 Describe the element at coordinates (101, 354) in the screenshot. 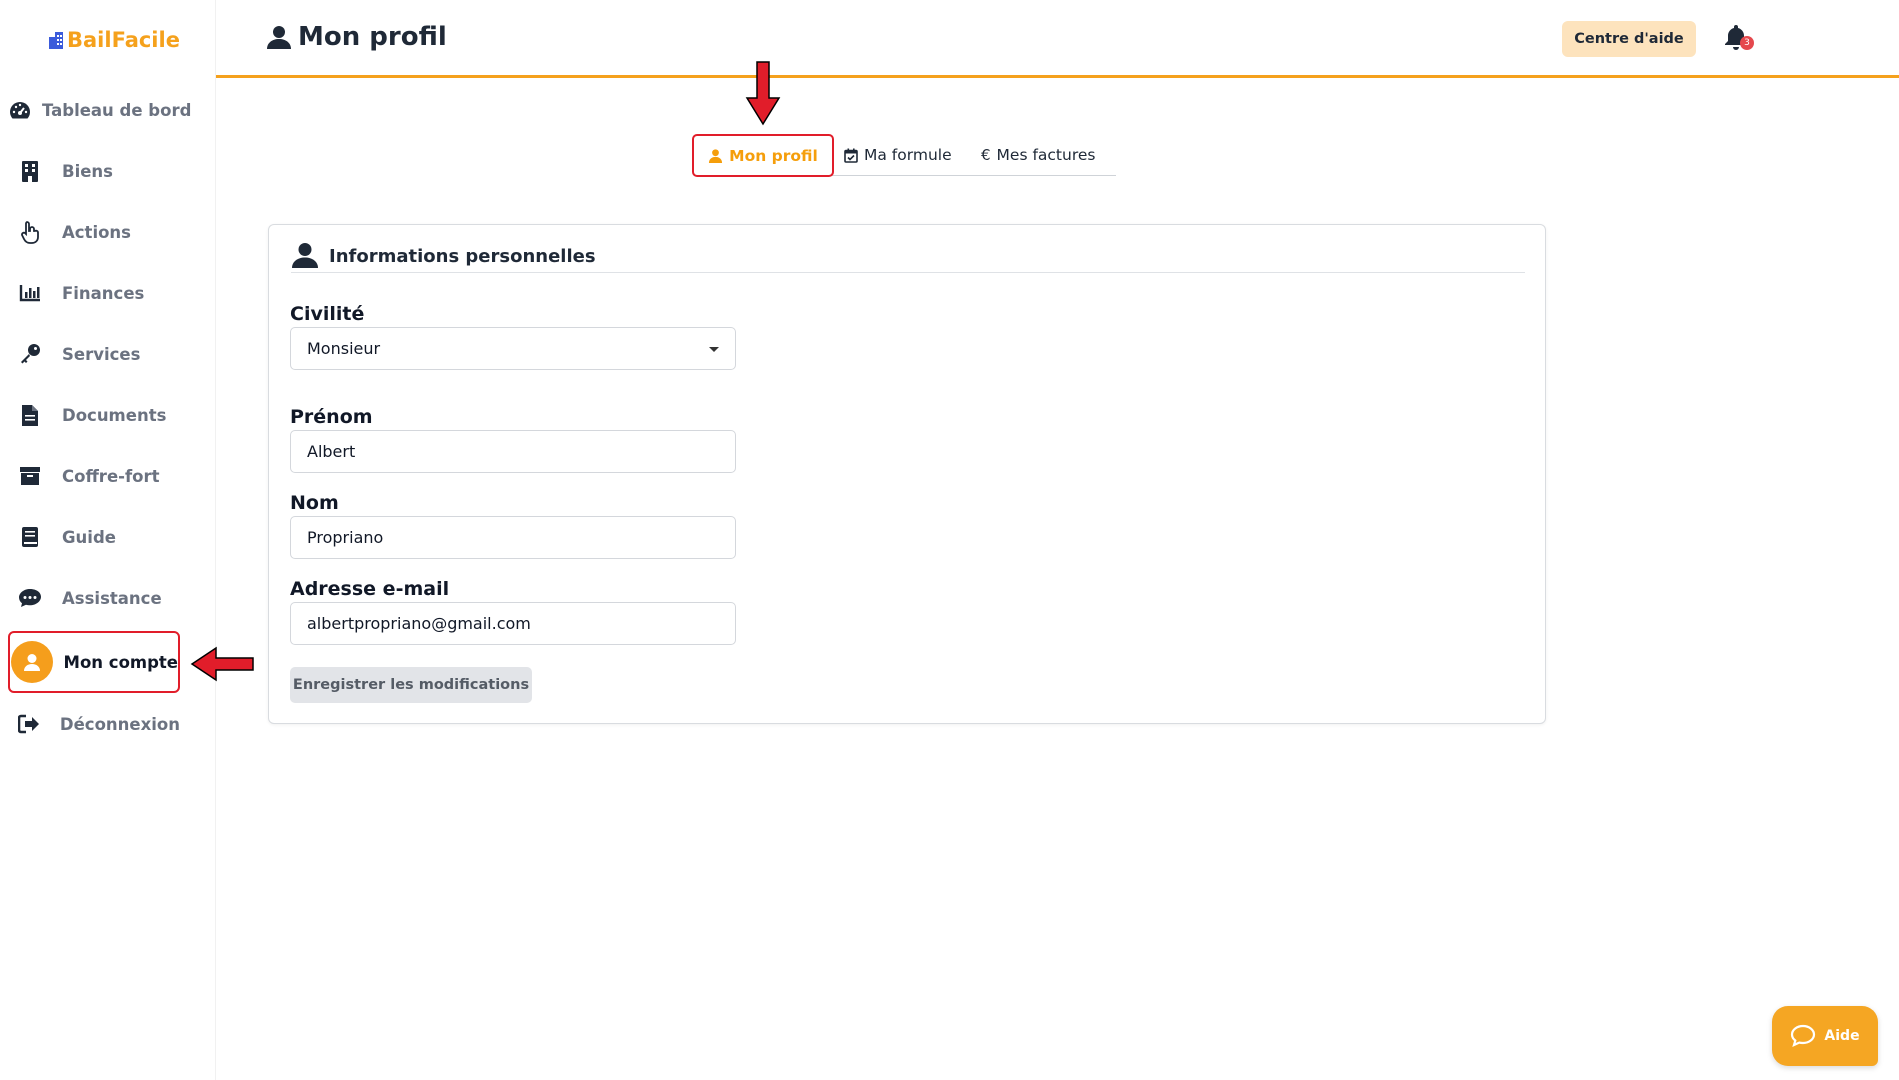

I see `sidebar-item-label: Services` at that location.